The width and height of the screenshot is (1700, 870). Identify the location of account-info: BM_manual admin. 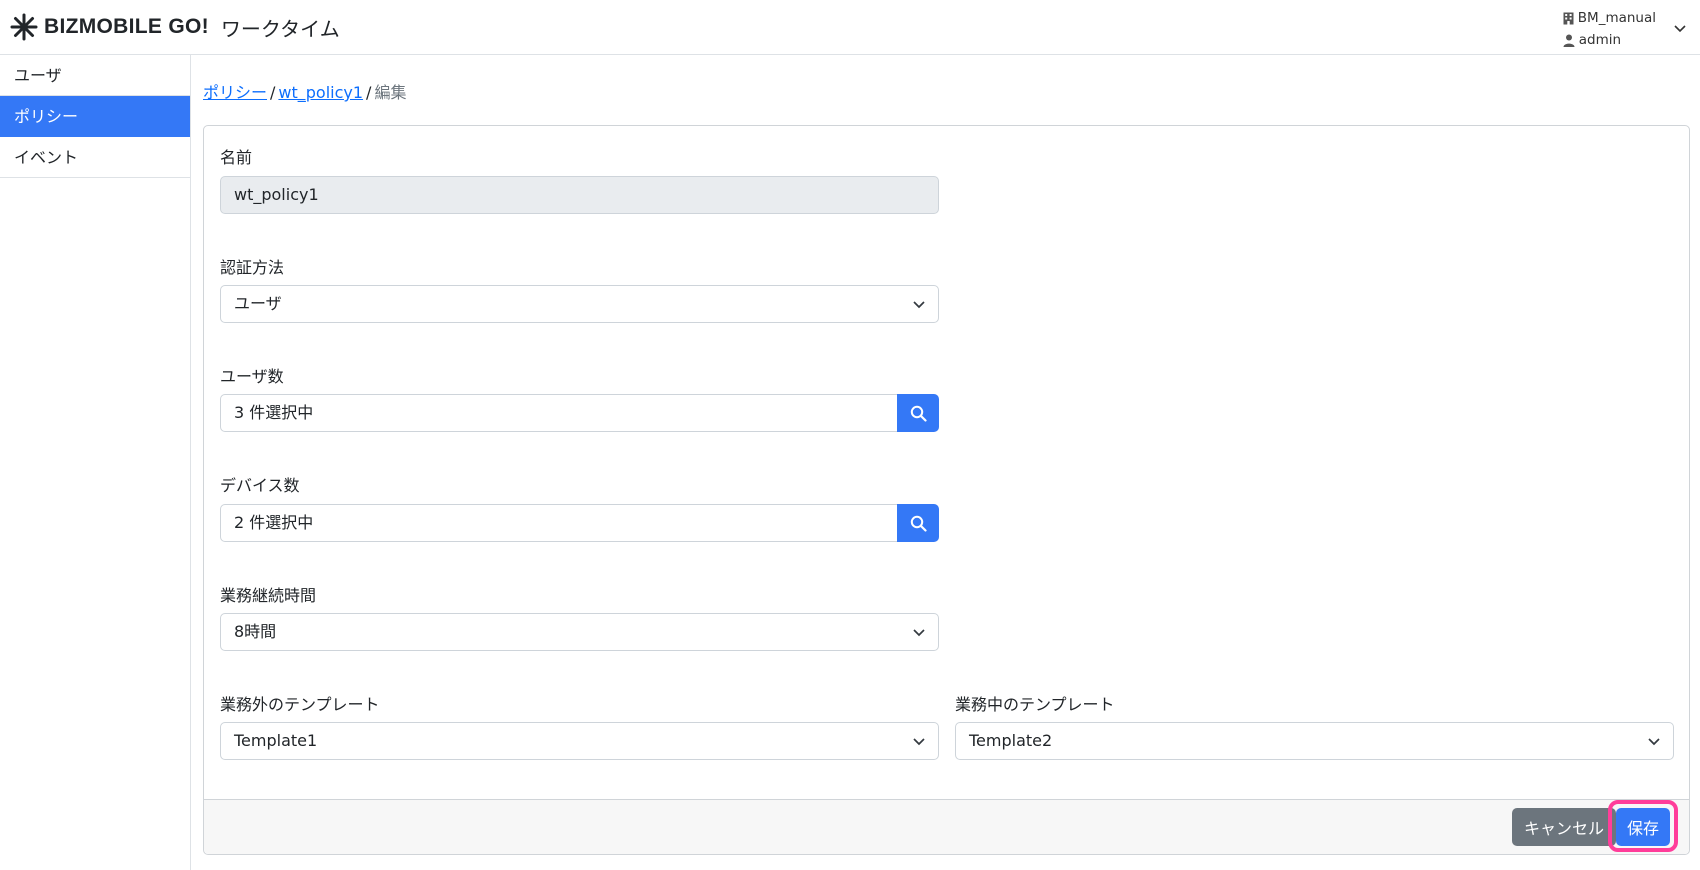
(1609, 29).